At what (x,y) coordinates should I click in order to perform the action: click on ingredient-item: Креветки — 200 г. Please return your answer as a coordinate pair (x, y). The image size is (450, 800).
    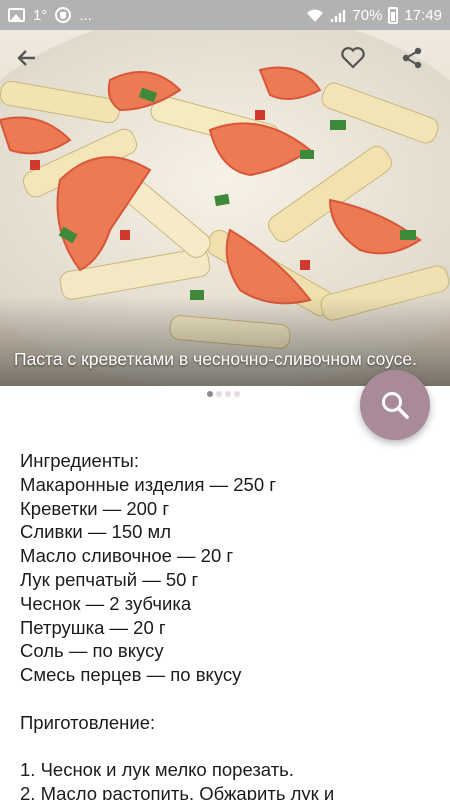
    Looking at the image, I should click on (95, 508).